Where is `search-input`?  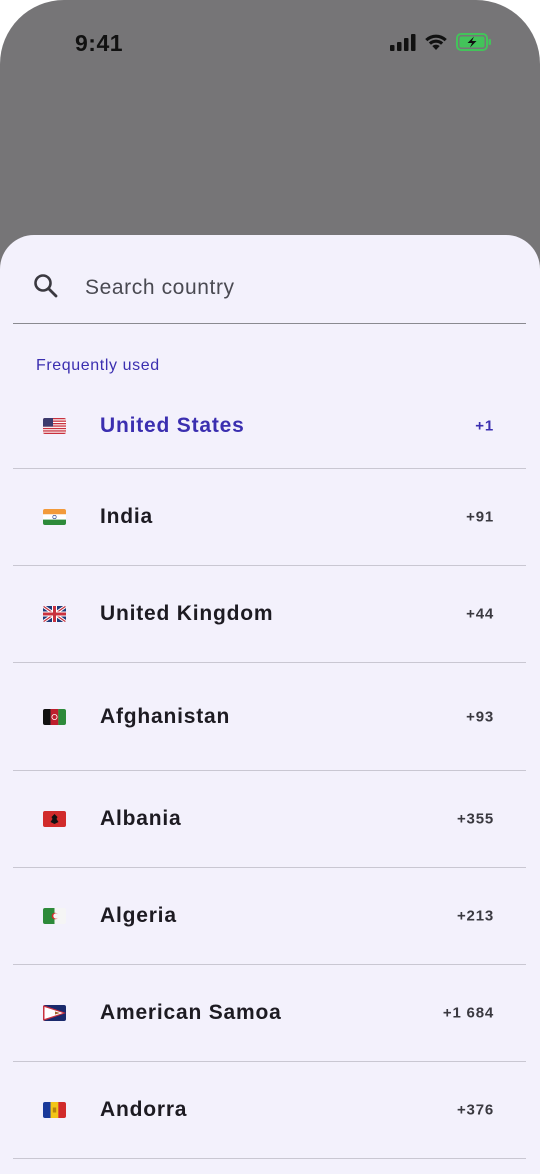
search-input is located at coordinates (285, 288).